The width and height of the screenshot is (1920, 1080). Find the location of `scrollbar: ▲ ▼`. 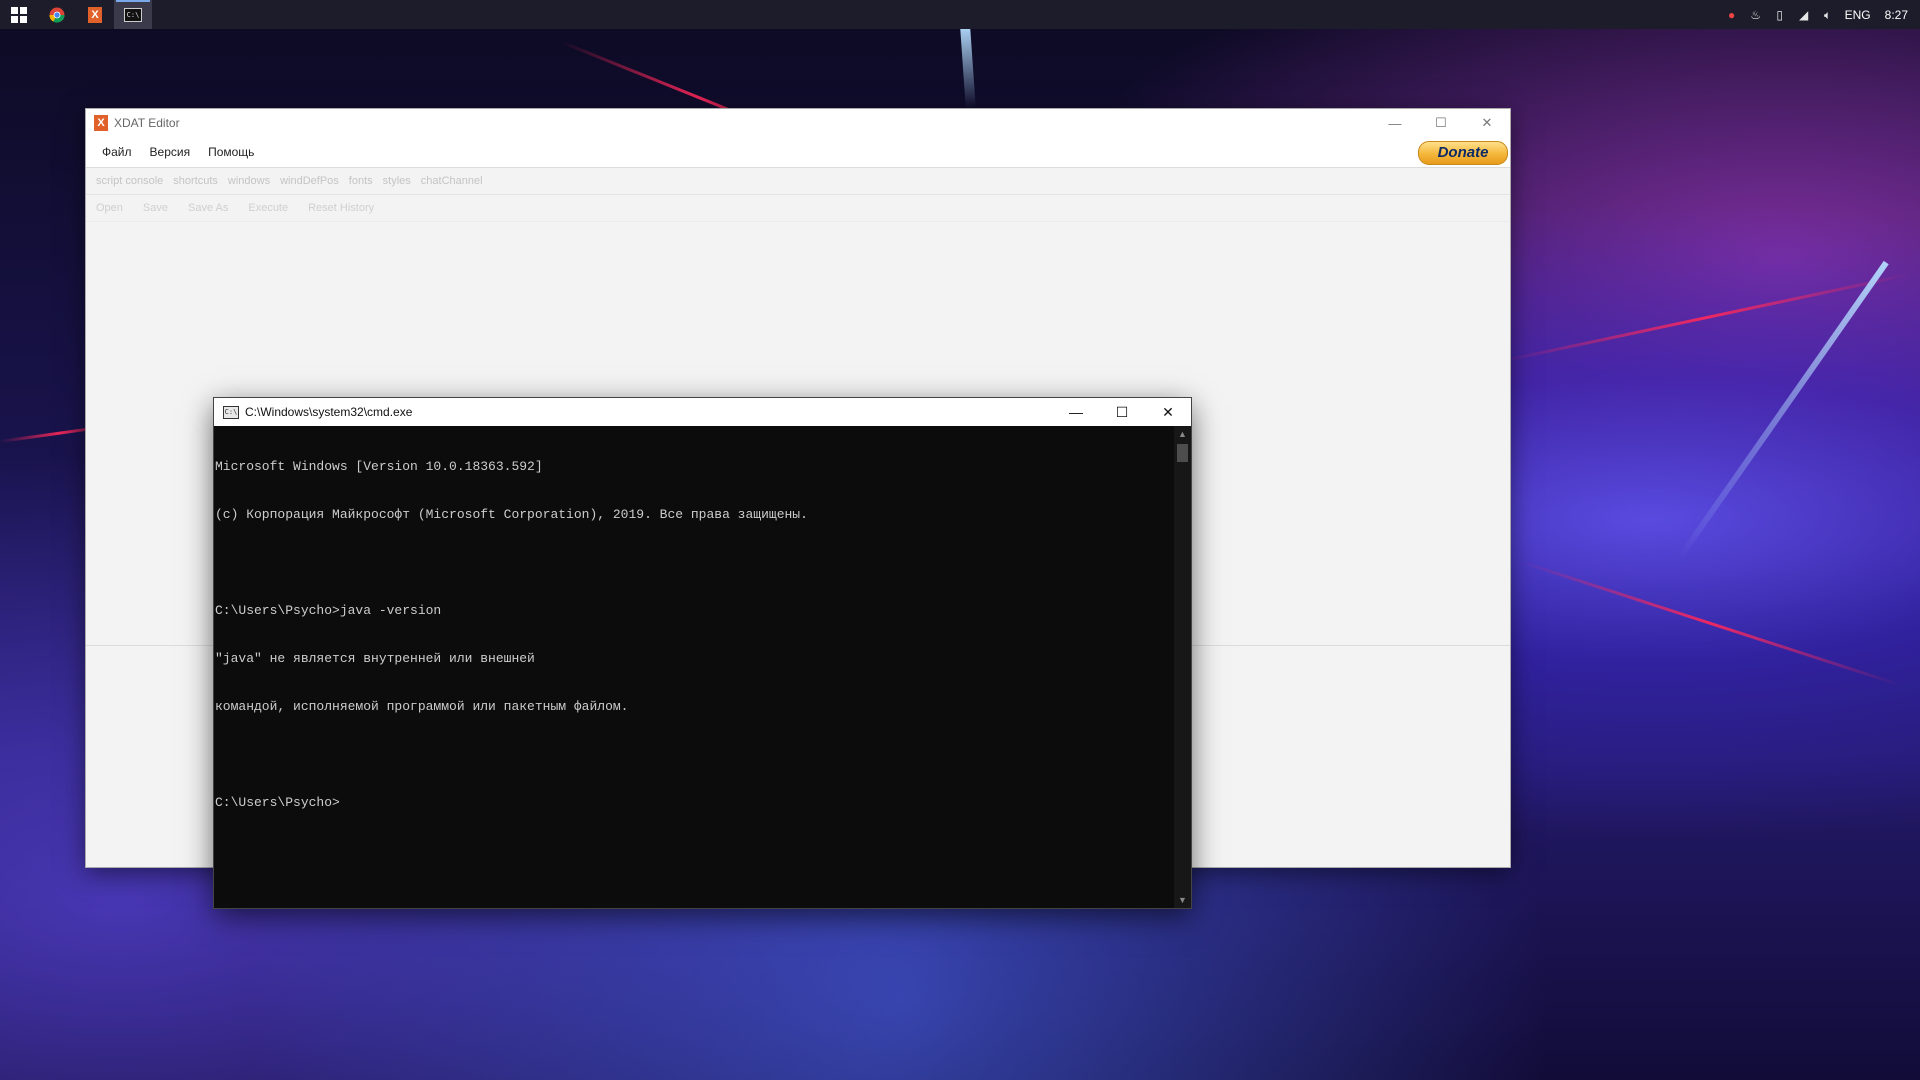

scrollbar: ▲ ▼ is located at coordinates (1182, 667).